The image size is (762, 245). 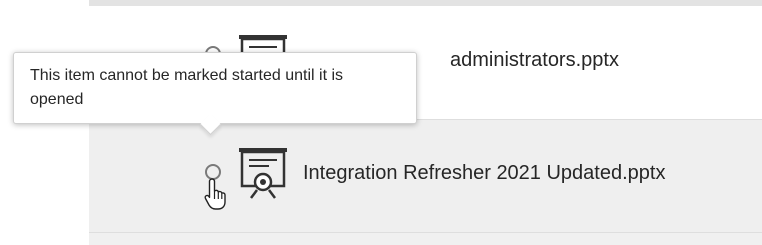 I want to click on presentation-icon, so click(x=263, y=173).